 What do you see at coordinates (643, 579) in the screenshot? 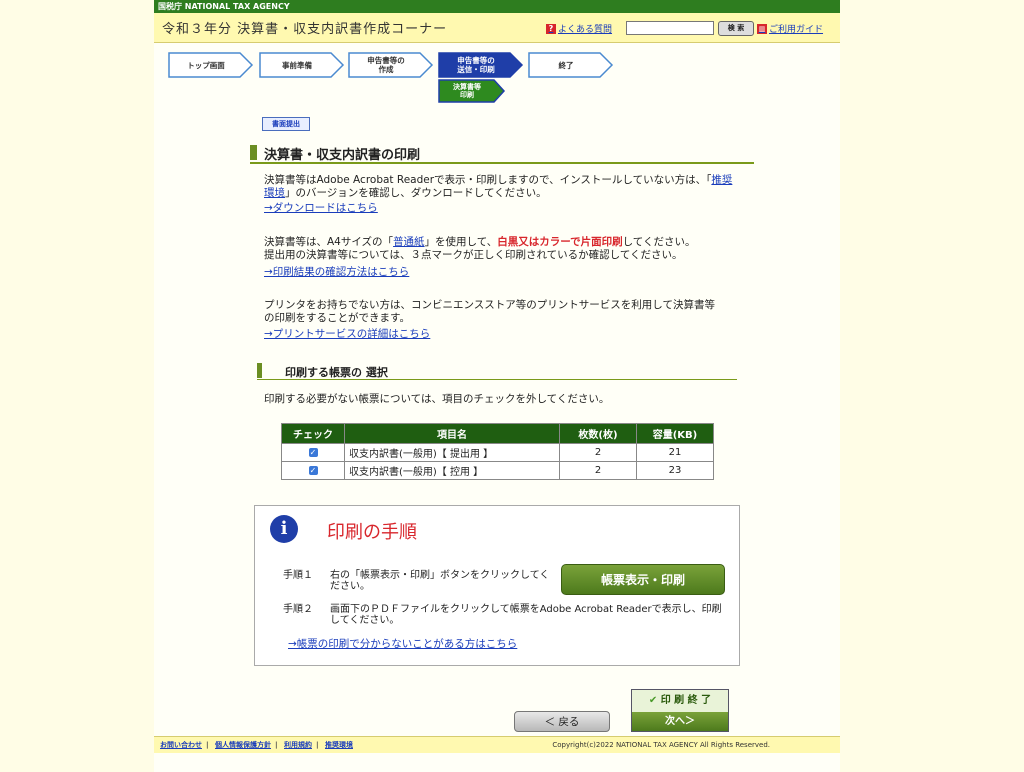
I see `view-print-button: 帳票表示・印刷` at bounding box center [643, 579].